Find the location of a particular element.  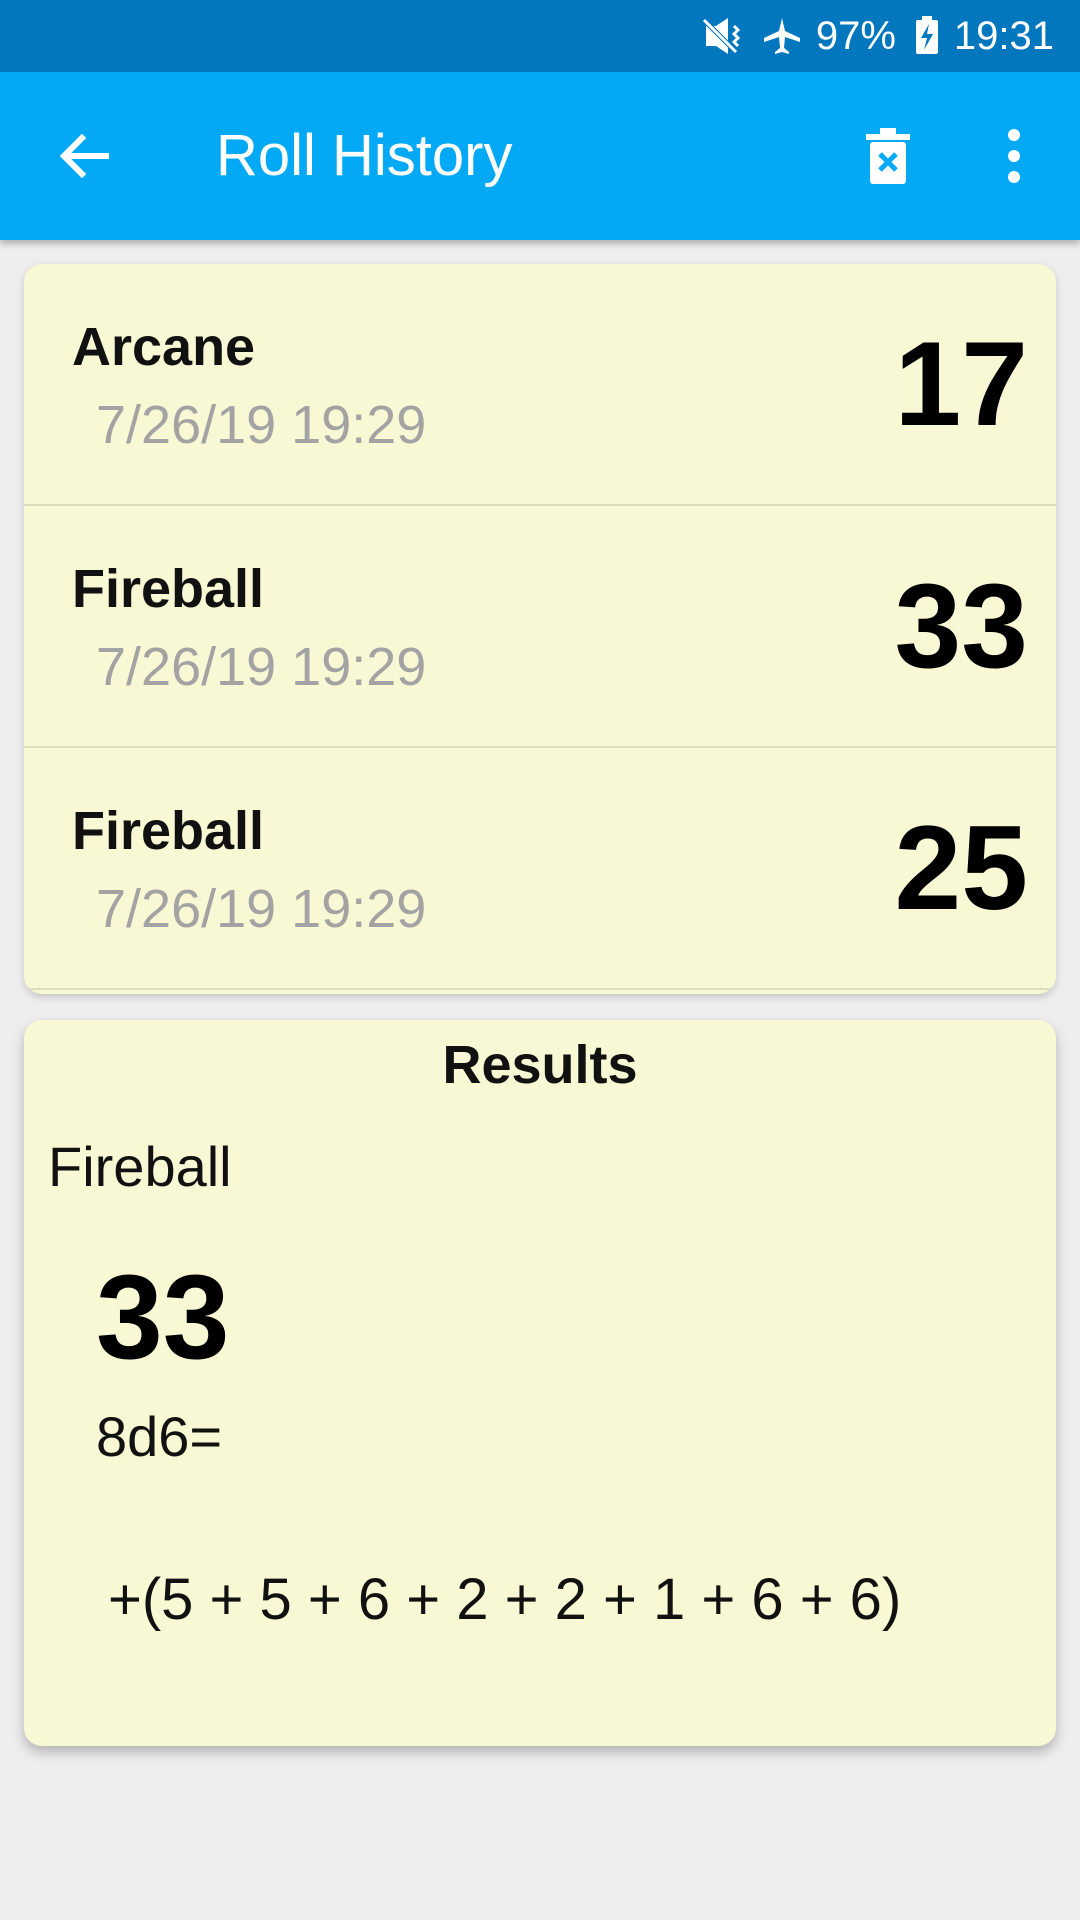

overflow-menu-button is located at coordinates (1014, 156).